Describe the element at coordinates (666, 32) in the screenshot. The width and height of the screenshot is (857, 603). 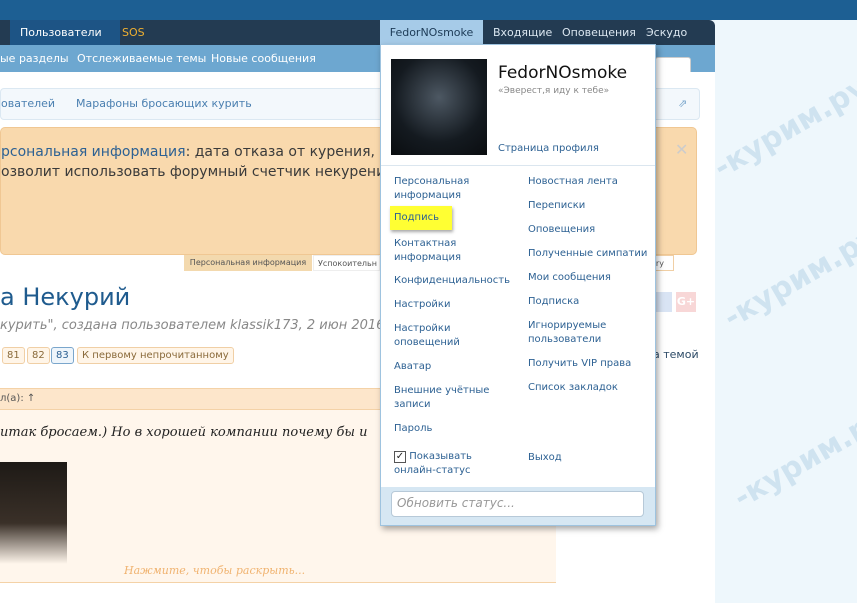
I see `nav-escudo: Эскудо` at that location.